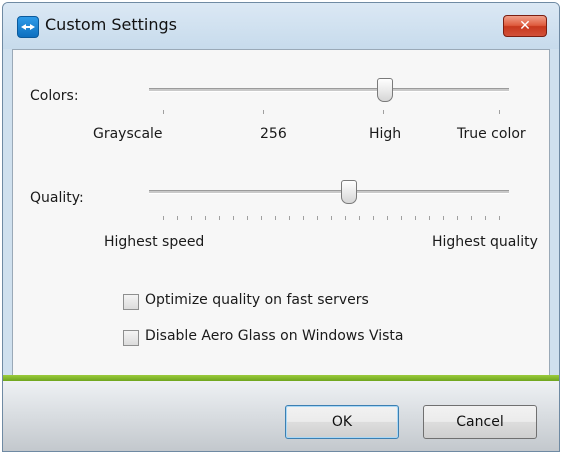  I want to click on teamviewer-icon, so click(28, 27).